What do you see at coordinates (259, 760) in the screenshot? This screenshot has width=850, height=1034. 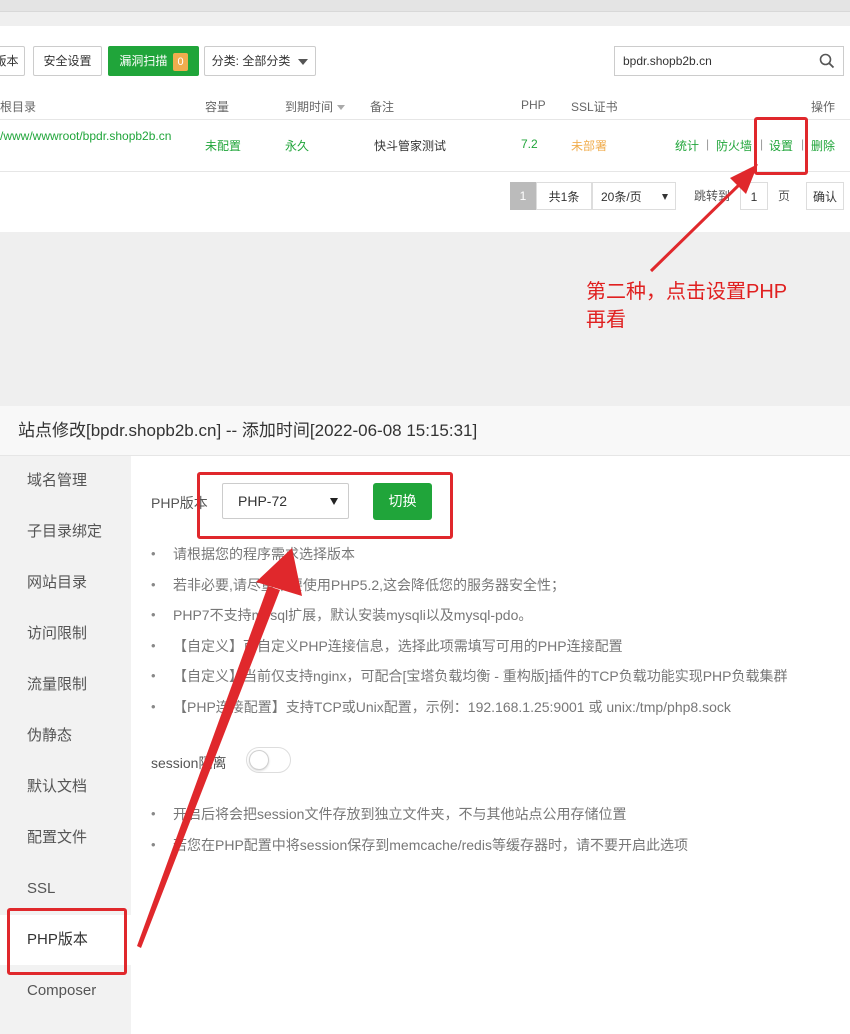 I see `toggle-knob` at bounding box center [259, 760].